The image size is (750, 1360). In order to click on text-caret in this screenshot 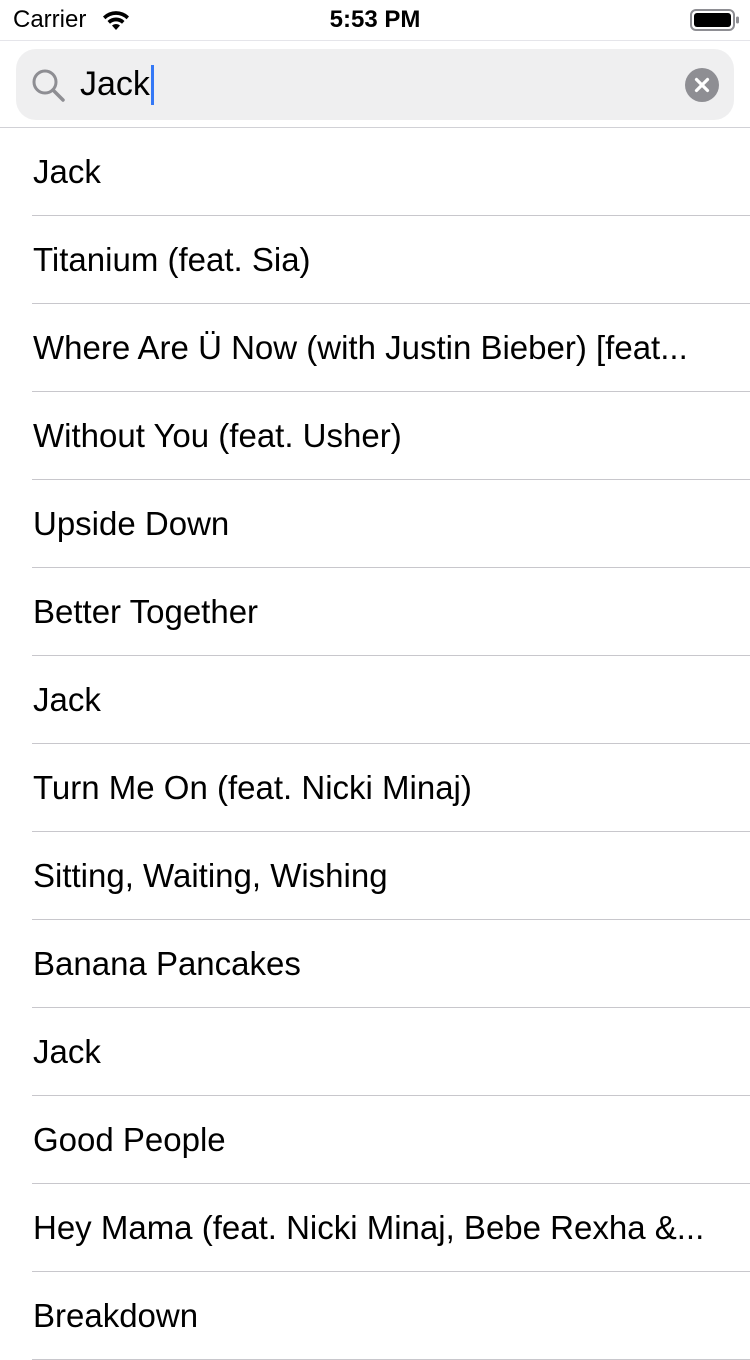, I will do `click(152, 84)`.